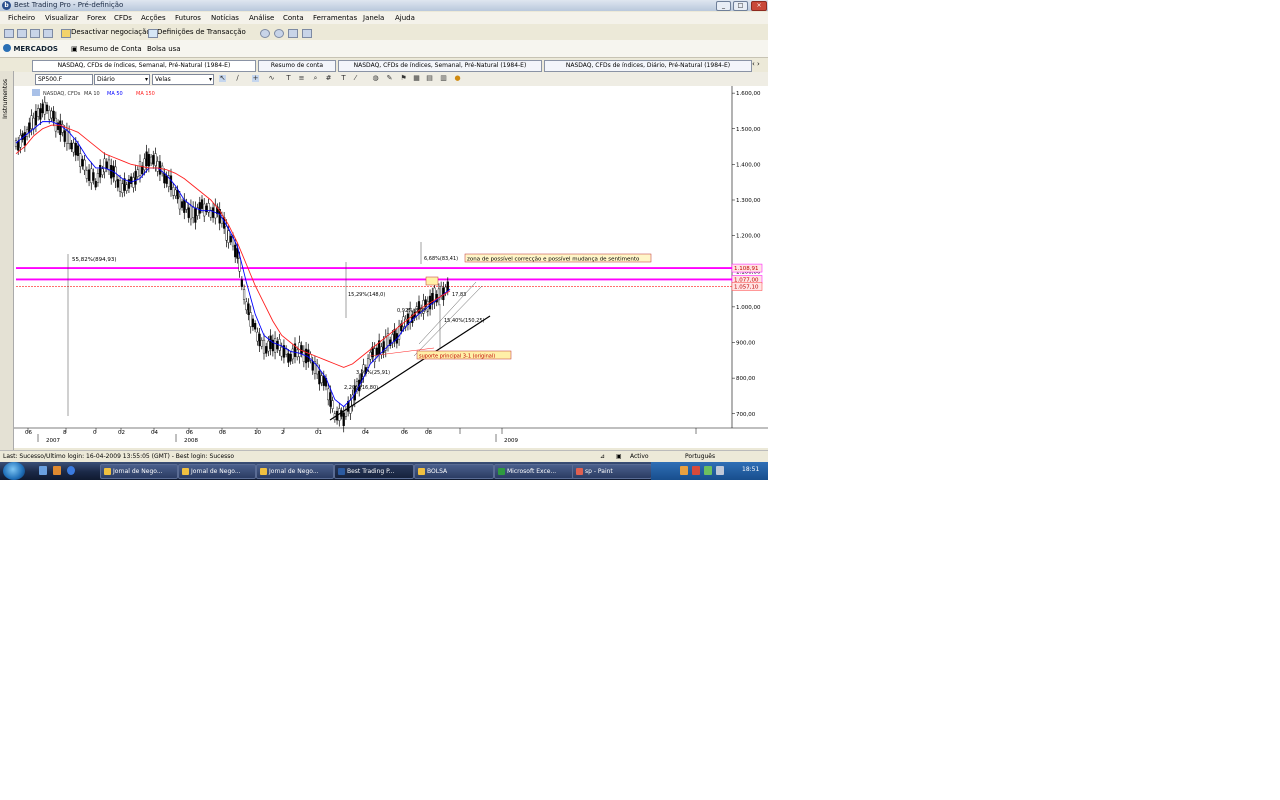 The height and width of the screenshot is (800, 1280). I want to click on y-tick-label: 1.300,00, so click(748, 201).